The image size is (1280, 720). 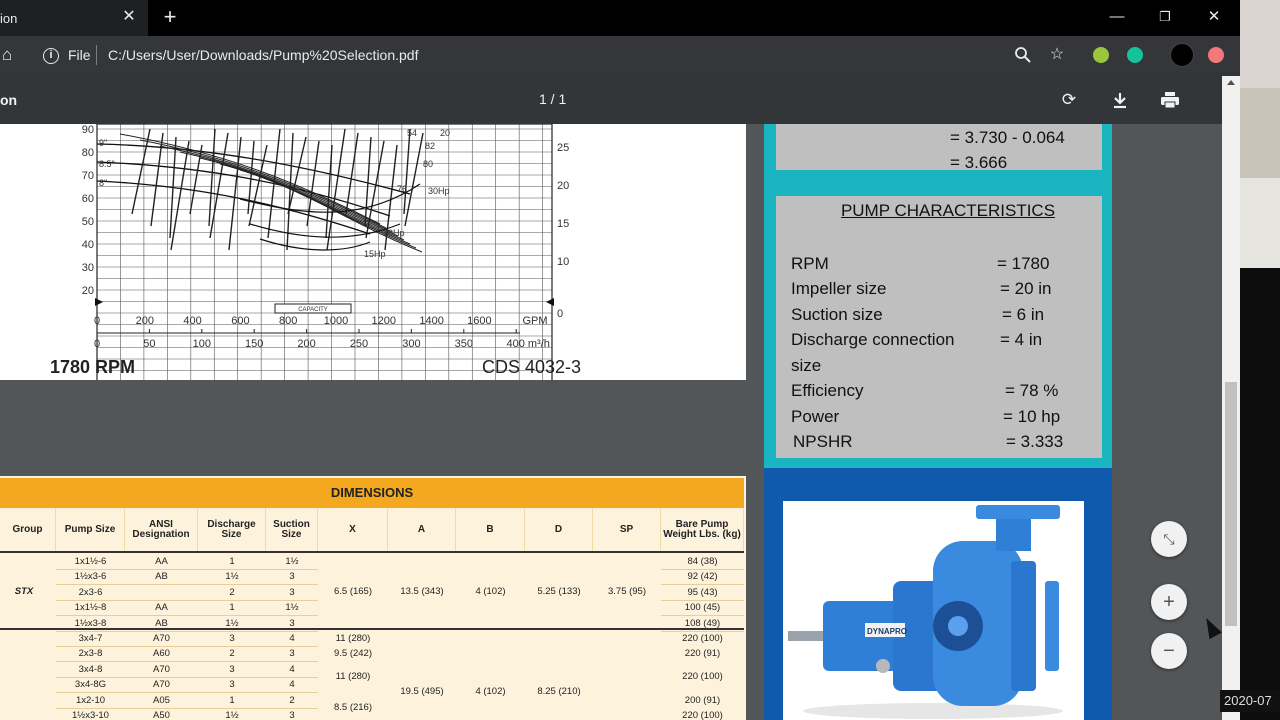 I want to click on browser-tab: ion ✕, so click(x=74, y=18).